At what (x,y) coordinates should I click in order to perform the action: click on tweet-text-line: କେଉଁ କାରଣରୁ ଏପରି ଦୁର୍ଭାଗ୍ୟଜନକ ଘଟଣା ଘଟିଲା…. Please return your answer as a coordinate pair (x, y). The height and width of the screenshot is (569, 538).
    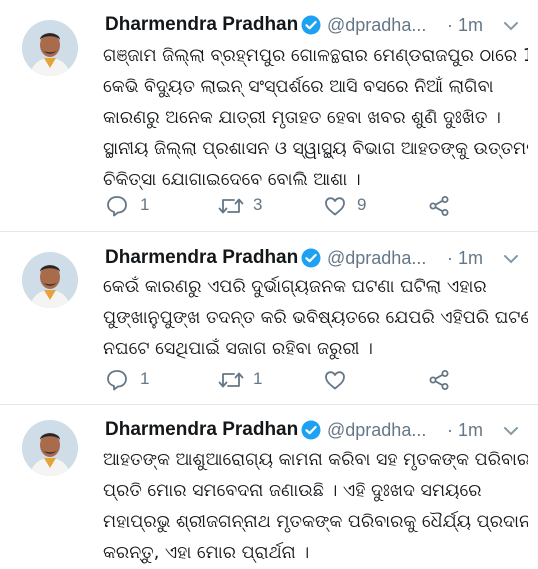
    Looking at the image, I should click on (295, 287).